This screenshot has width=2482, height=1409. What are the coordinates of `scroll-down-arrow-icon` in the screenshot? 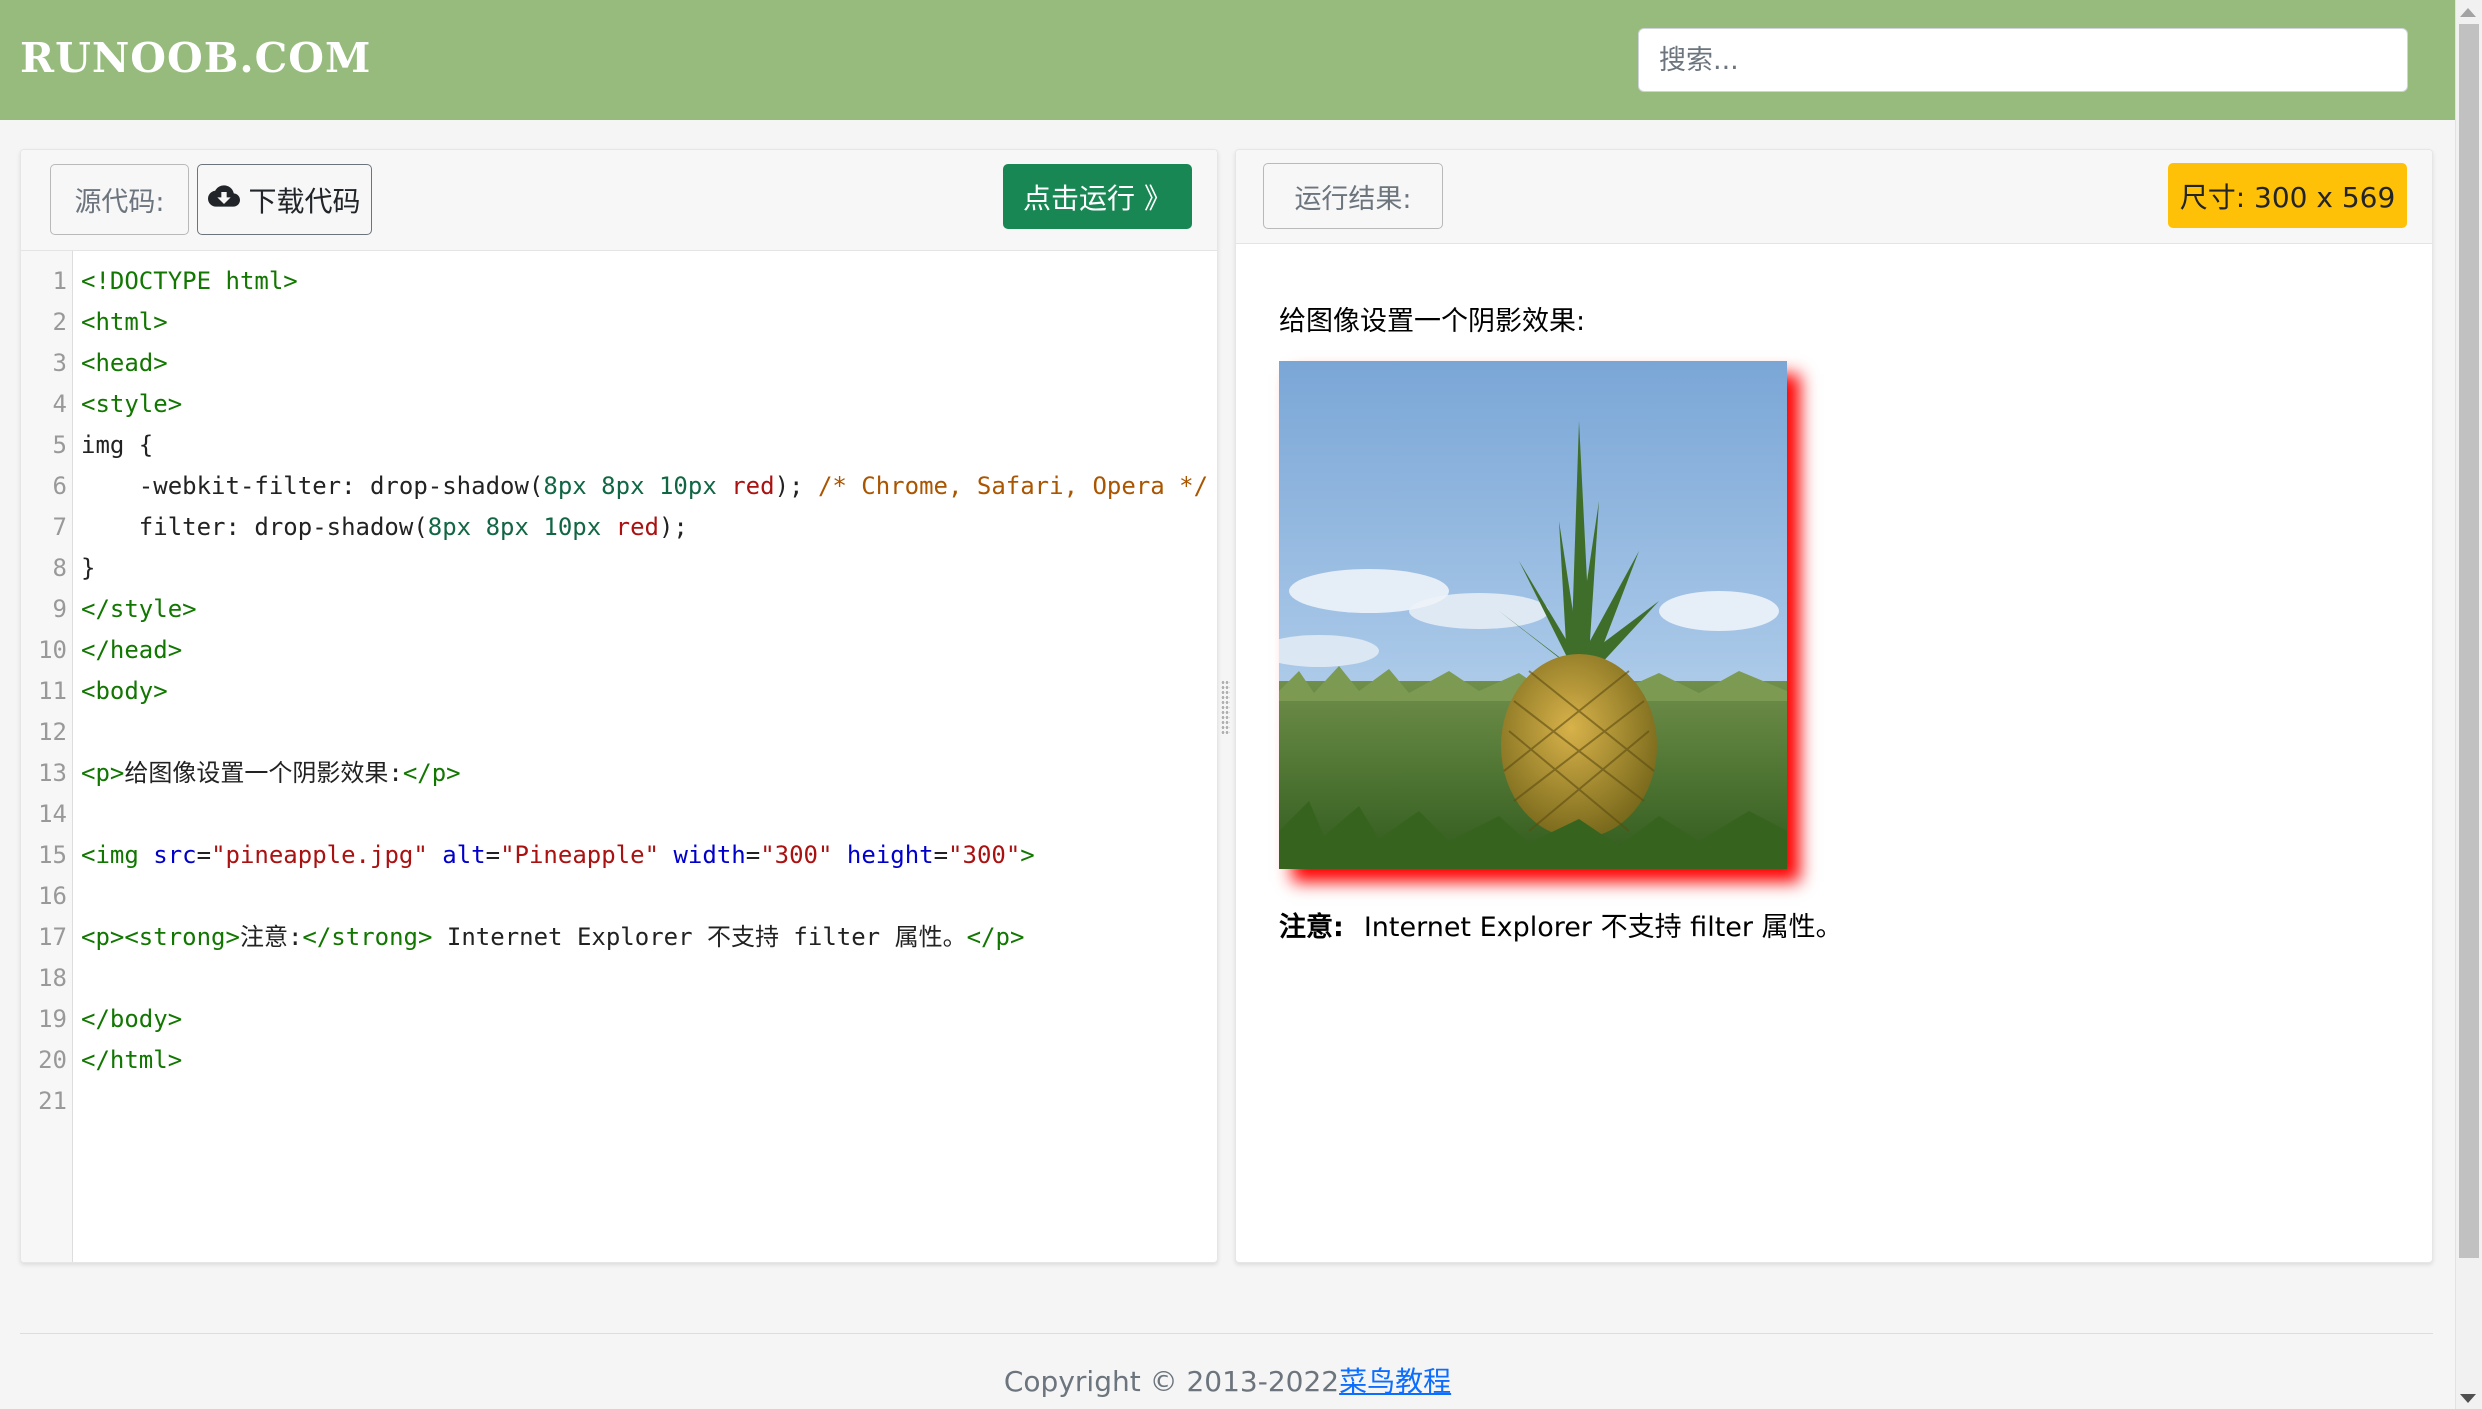 It's located at (2468, 1398).